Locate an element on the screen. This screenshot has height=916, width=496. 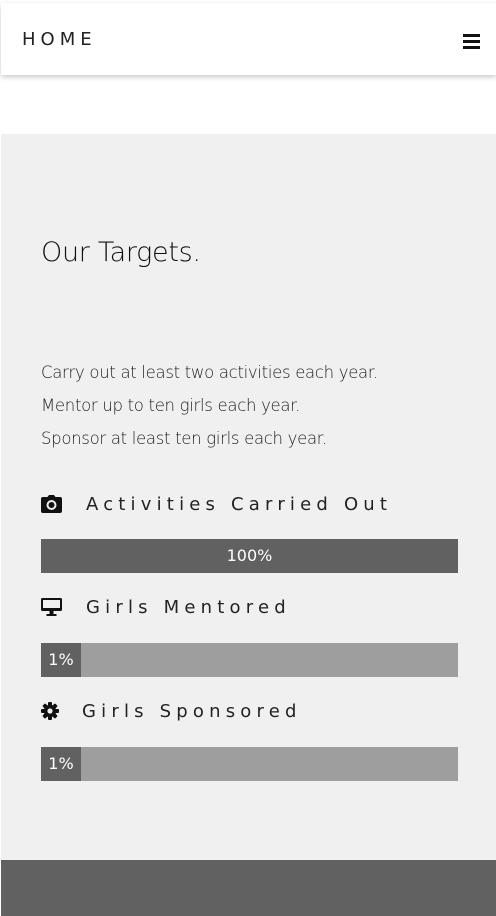
progress-bar-value: 100% is located at coordinates (249, 555).